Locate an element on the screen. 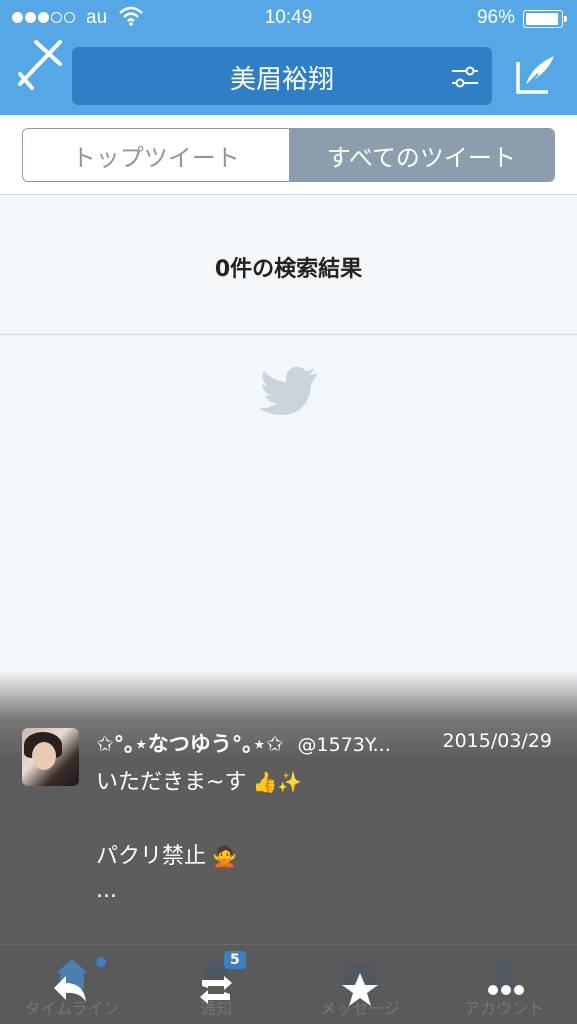 This screenshot has width=577, height=1024. segment-container: トップツイート すべてのツイート is located at coordinates (288, 155).